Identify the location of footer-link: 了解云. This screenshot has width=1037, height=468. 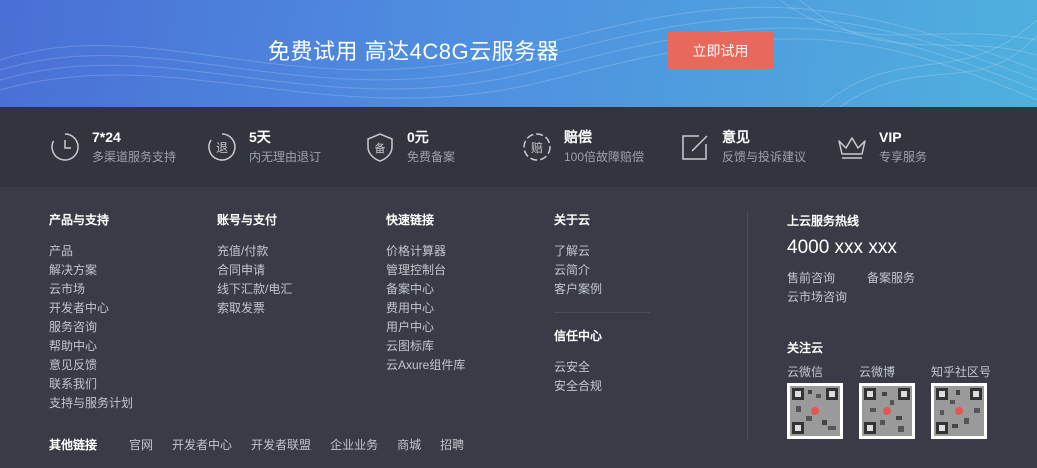
(602, 251).